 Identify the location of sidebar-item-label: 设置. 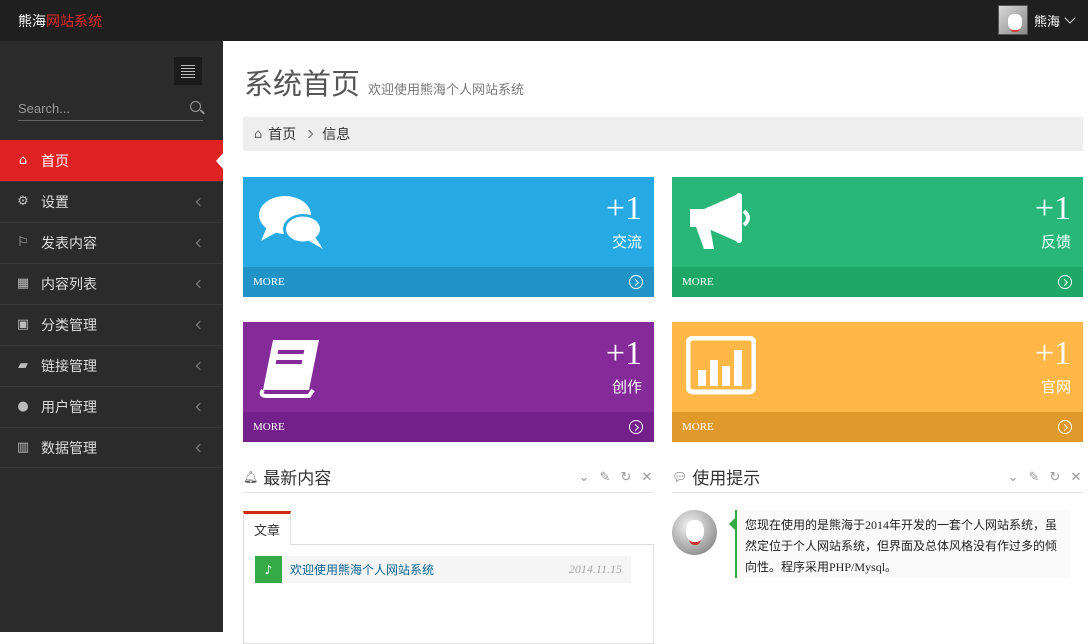
(55, 203).